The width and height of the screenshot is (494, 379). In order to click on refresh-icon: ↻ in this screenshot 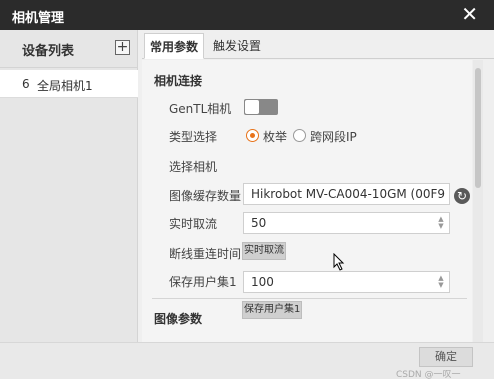, I will do `click(462, 196)`.